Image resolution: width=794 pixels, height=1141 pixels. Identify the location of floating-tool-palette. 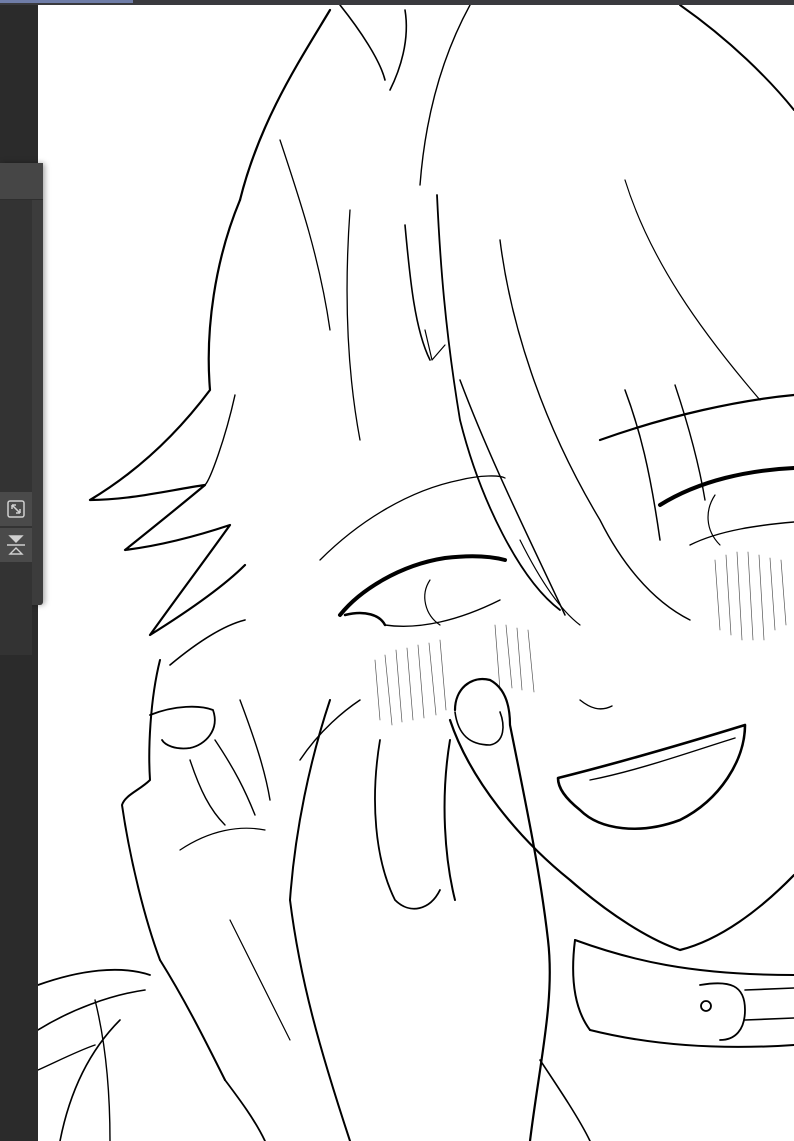
(21, 409).